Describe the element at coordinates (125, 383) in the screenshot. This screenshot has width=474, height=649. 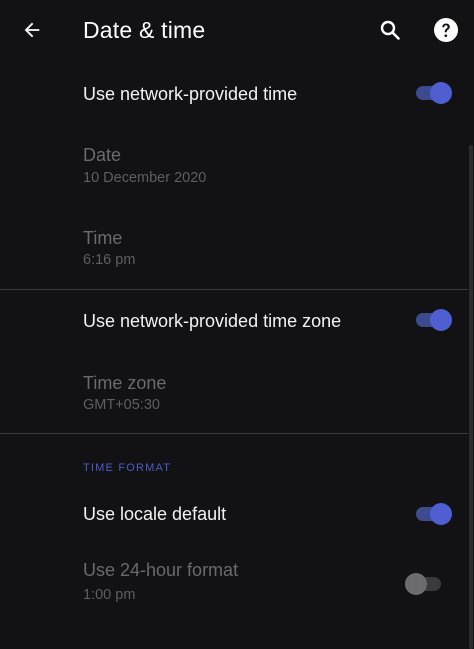
I see `time-zone-label: Time zone` at that location.